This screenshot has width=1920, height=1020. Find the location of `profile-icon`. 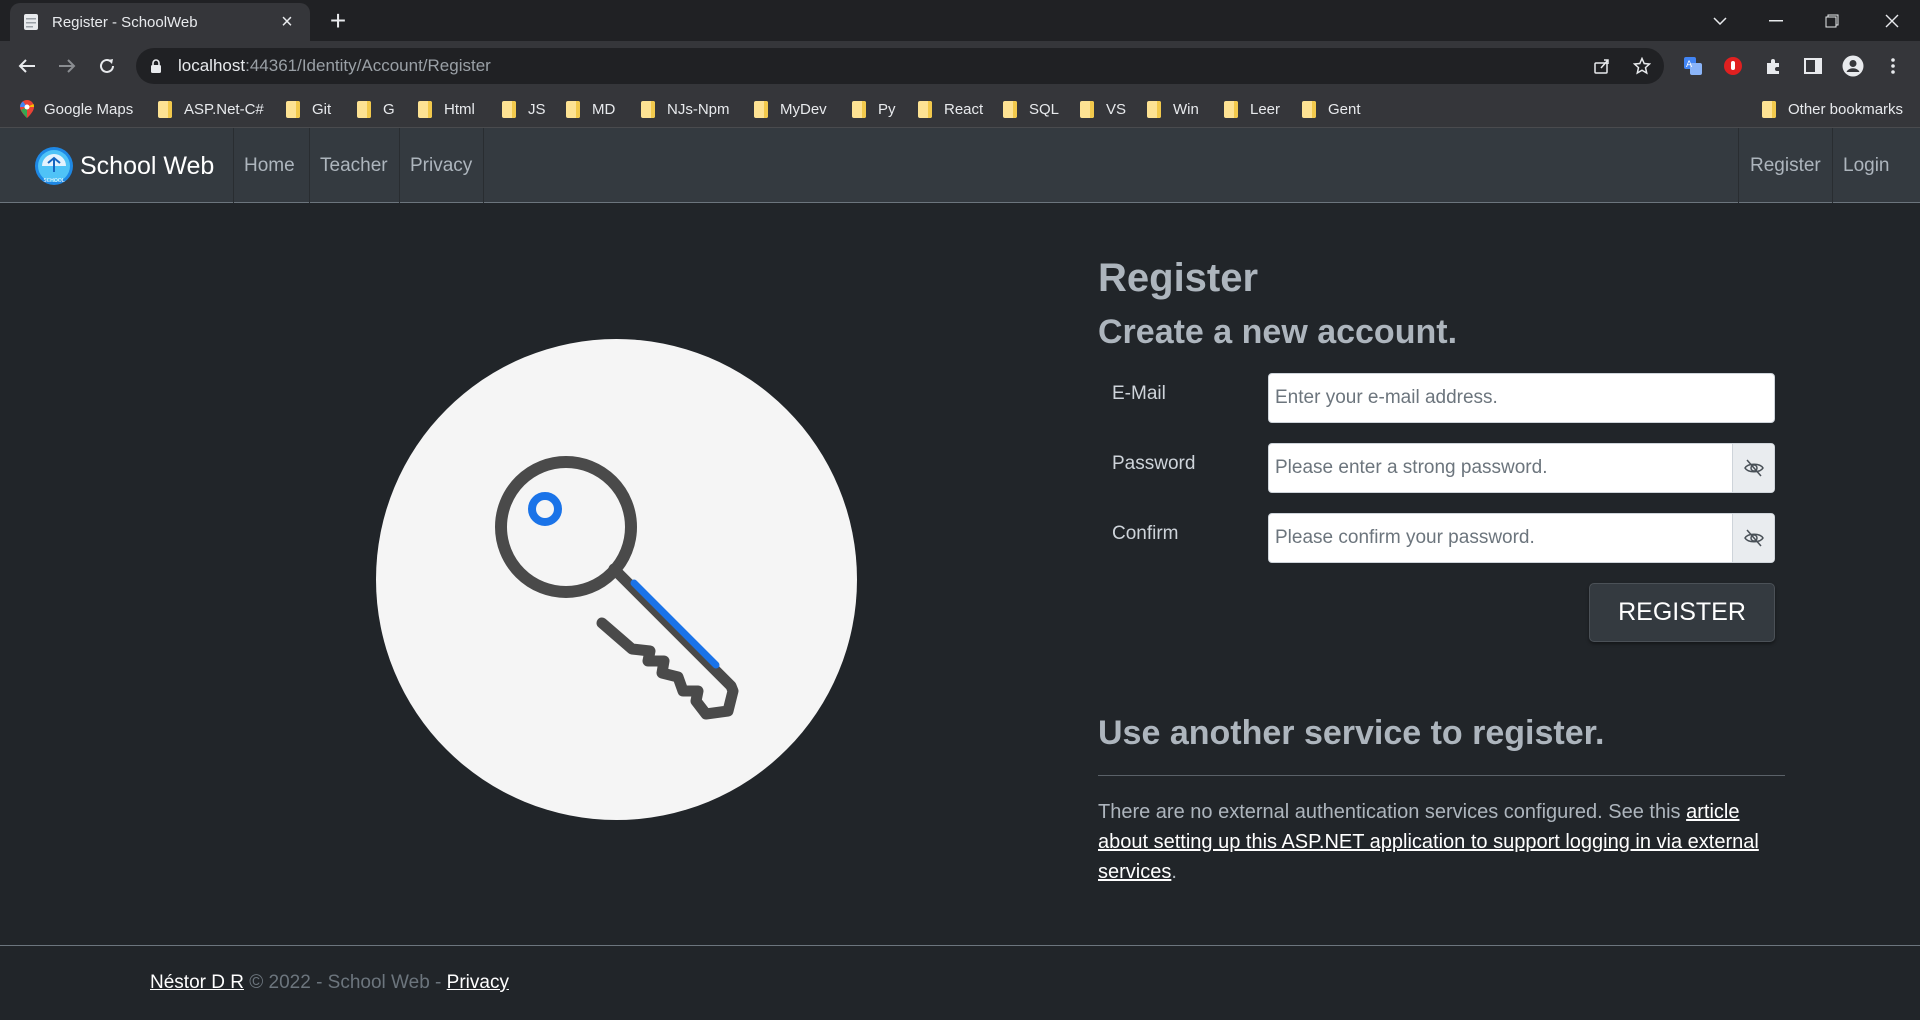

profile-icon is located at coordinates (1853, 66).